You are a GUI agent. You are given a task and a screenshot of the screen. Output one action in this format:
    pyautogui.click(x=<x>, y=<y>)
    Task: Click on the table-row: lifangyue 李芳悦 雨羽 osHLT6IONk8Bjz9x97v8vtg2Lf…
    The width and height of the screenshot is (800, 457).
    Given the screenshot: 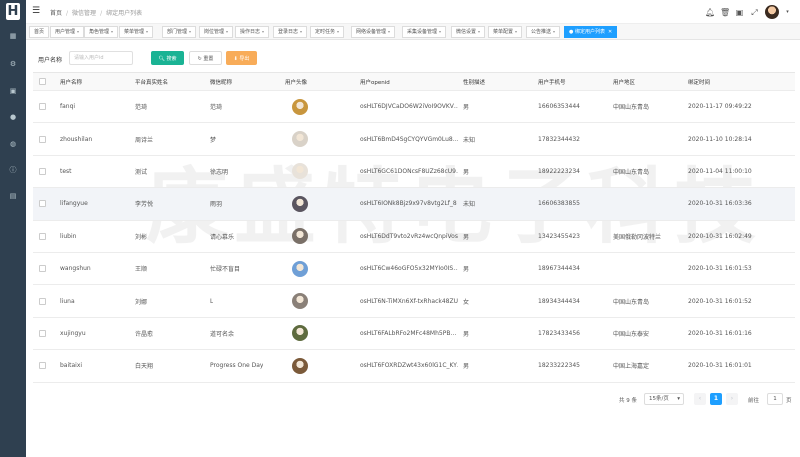 What is the action you would take?
    pyautogui.click(x=414, y=204)
    